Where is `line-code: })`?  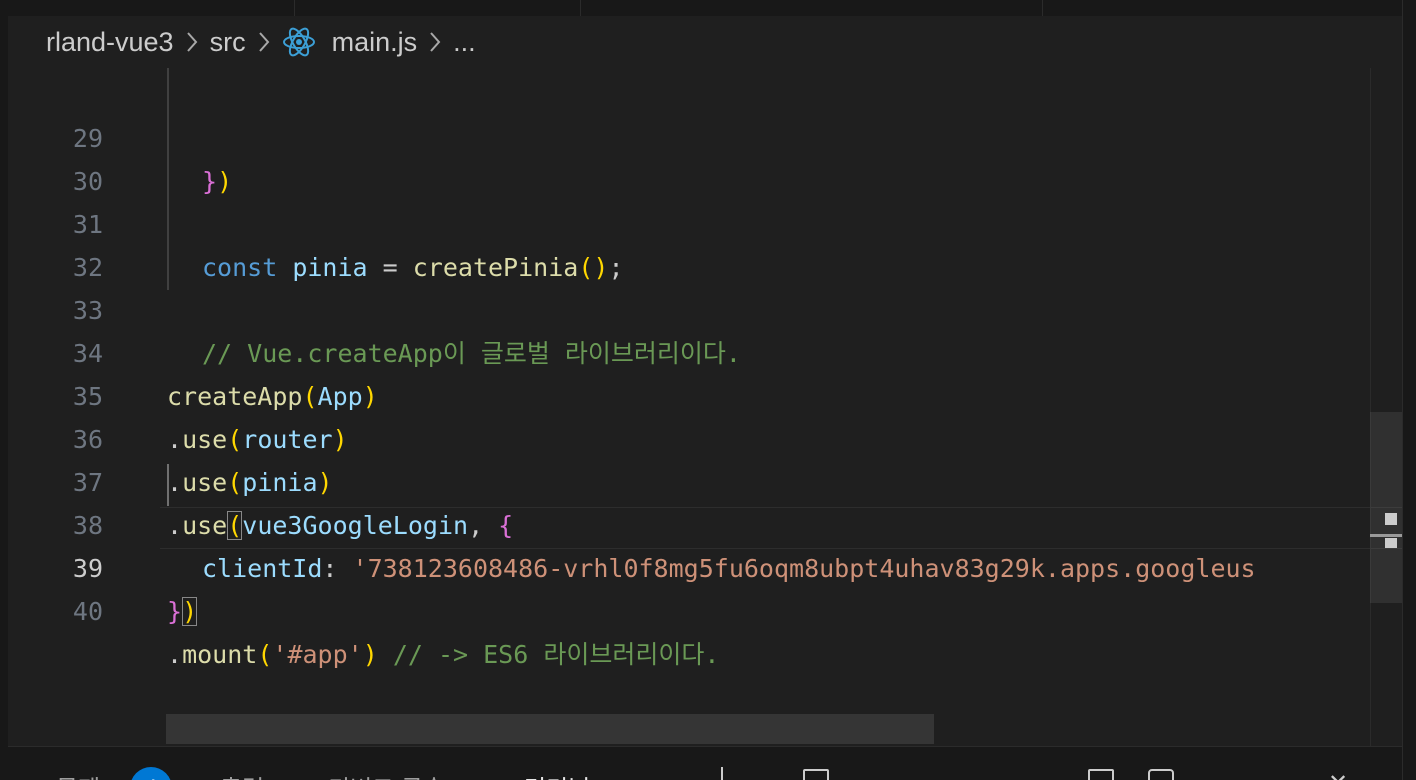 line-code: }) is located at coordinates (182, 611).